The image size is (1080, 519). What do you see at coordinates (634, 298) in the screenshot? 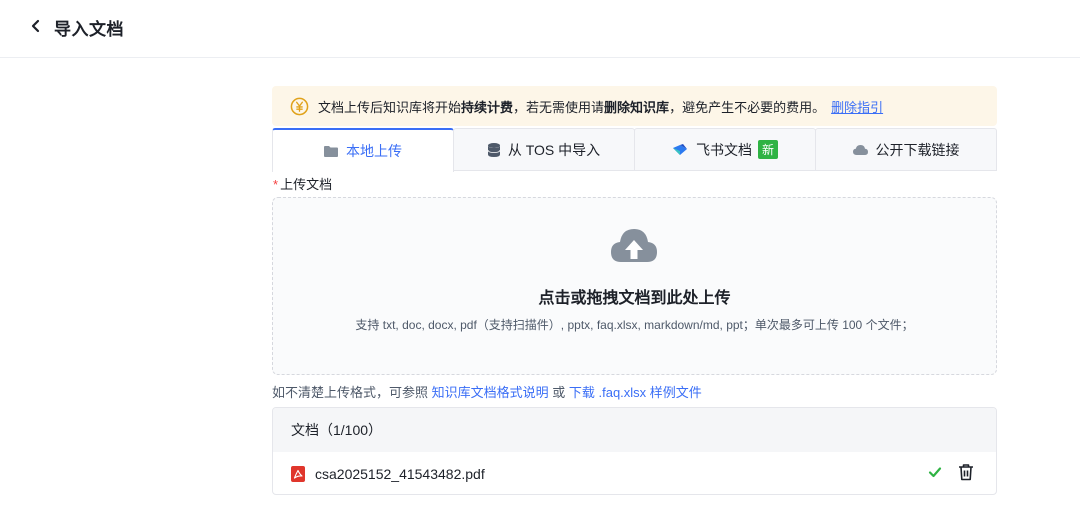
I see `dropzone-title: 点击或拖拽文档到此处上传` at bounding box center [634, 298].